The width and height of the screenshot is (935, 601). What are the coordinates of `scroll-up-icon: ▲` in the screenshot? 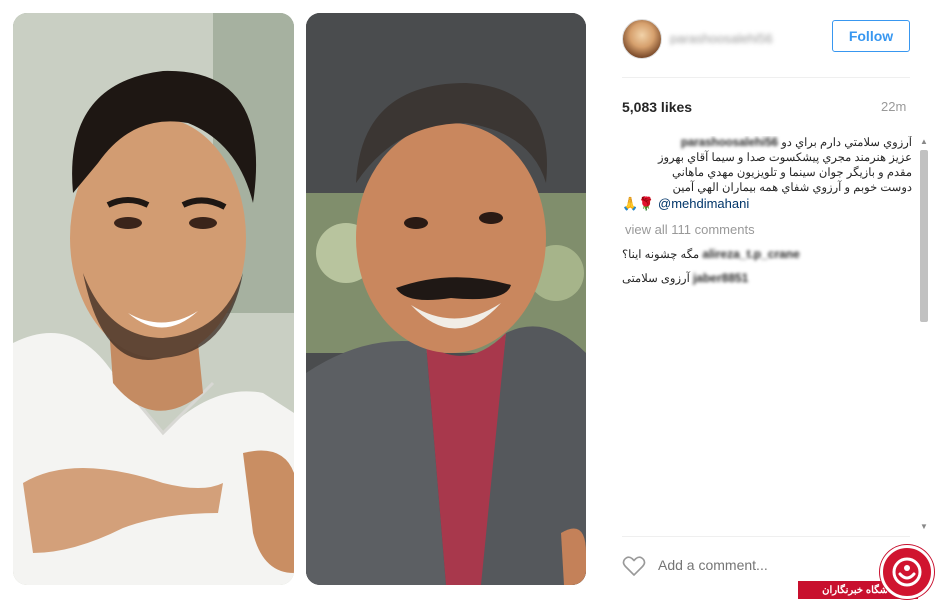 It's located at (924, 141).